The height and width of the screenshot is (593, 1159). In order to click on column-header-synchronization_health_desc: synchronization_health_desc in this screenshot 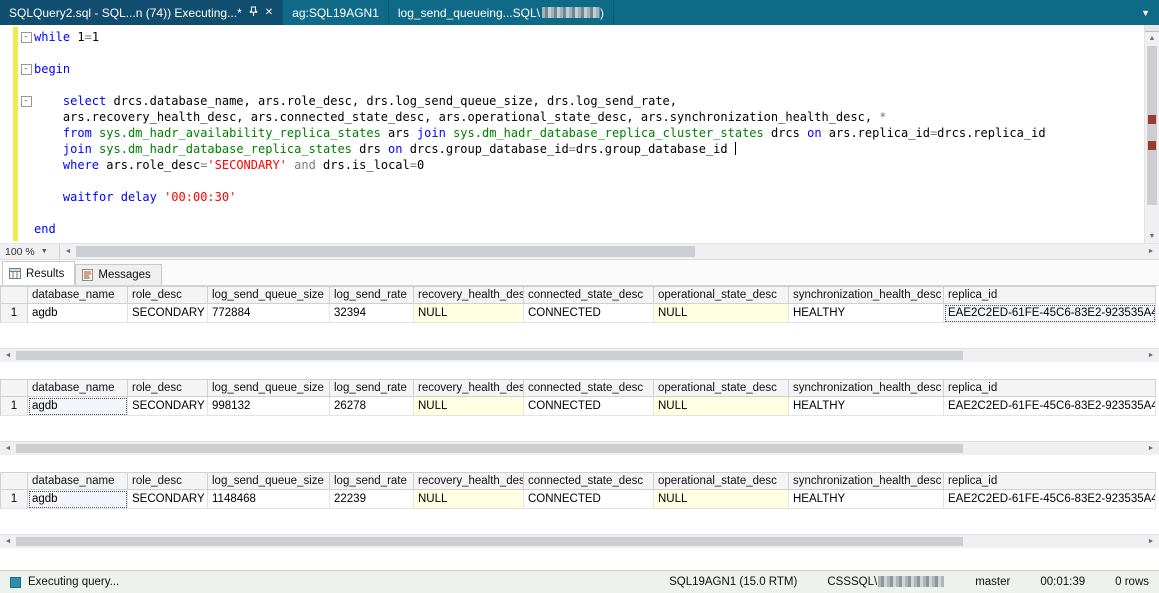, I will do `click(866, 295)`.